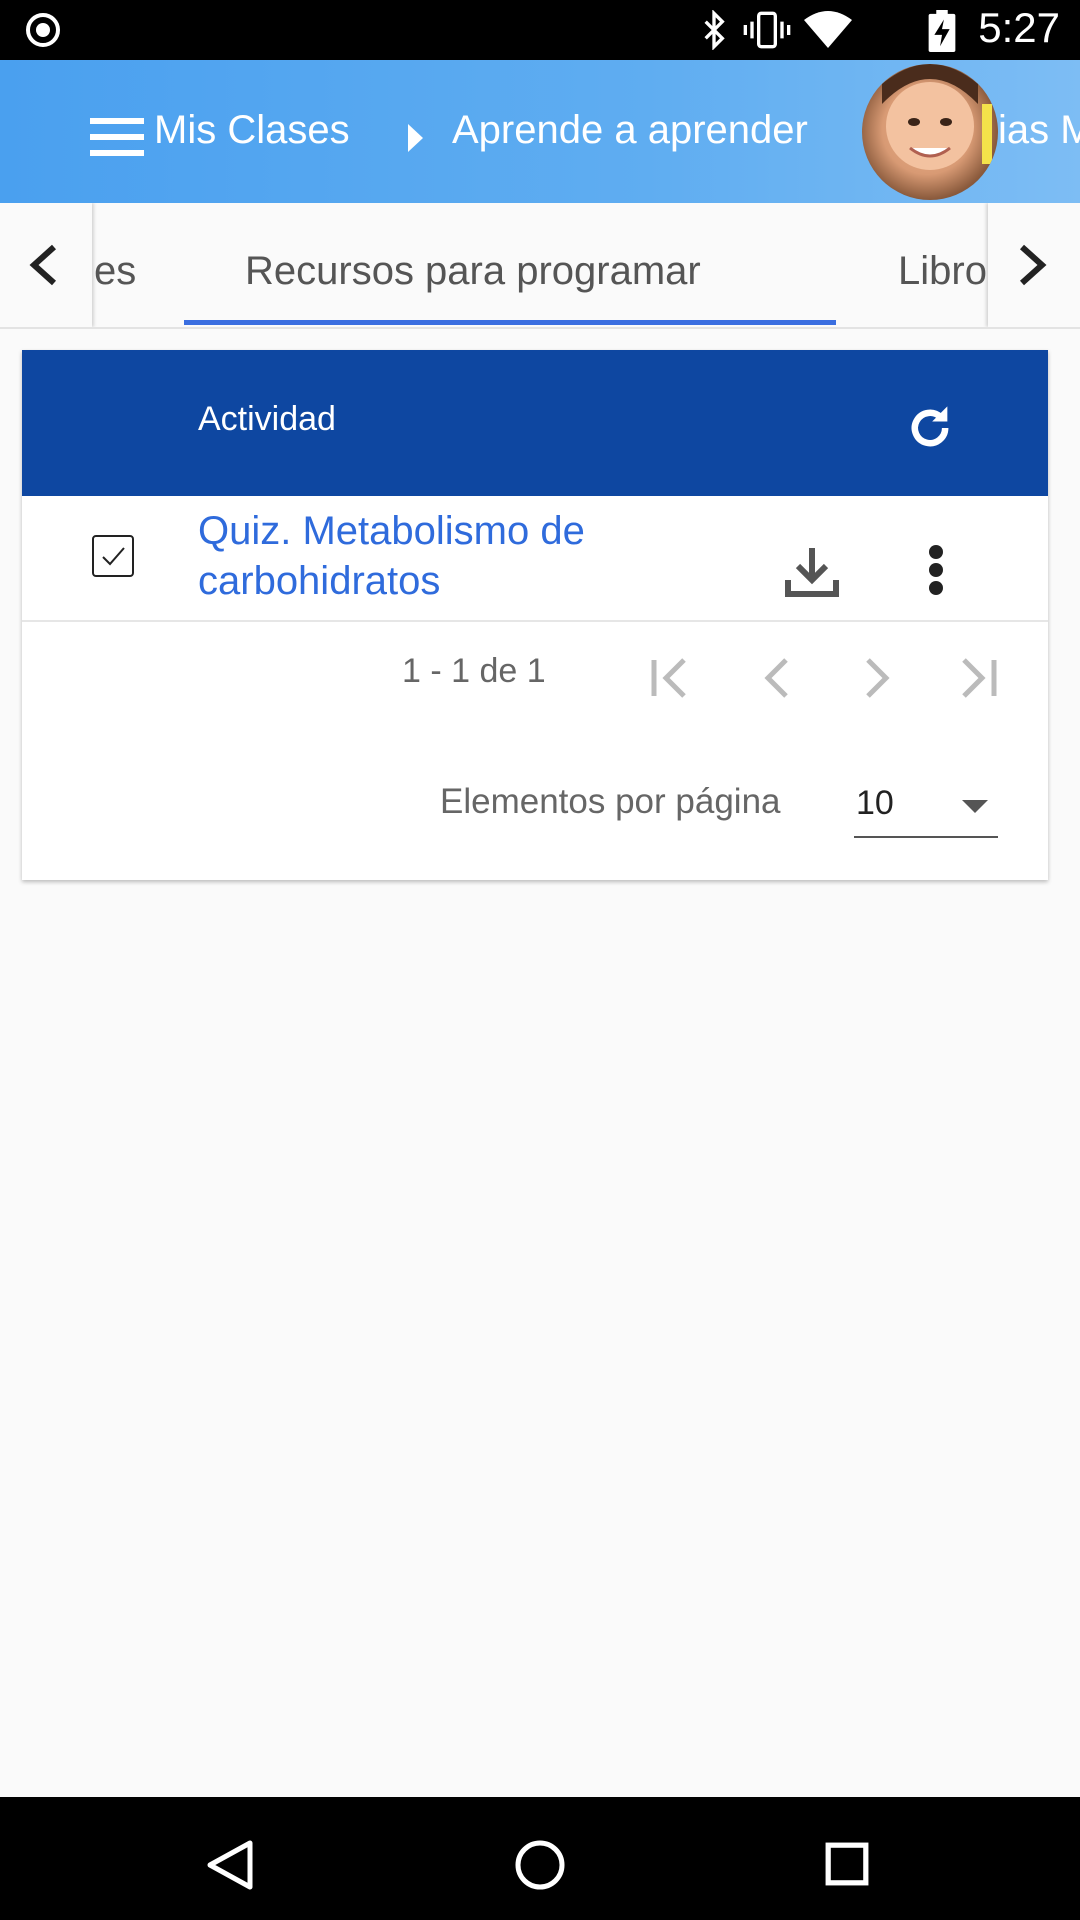 This screenshot has width=1080, height=1920. What do you see at coordinates (942, 271) in the screenshot?
I see `tab-libro-partial: Libro` at bounding box center [942, 271].